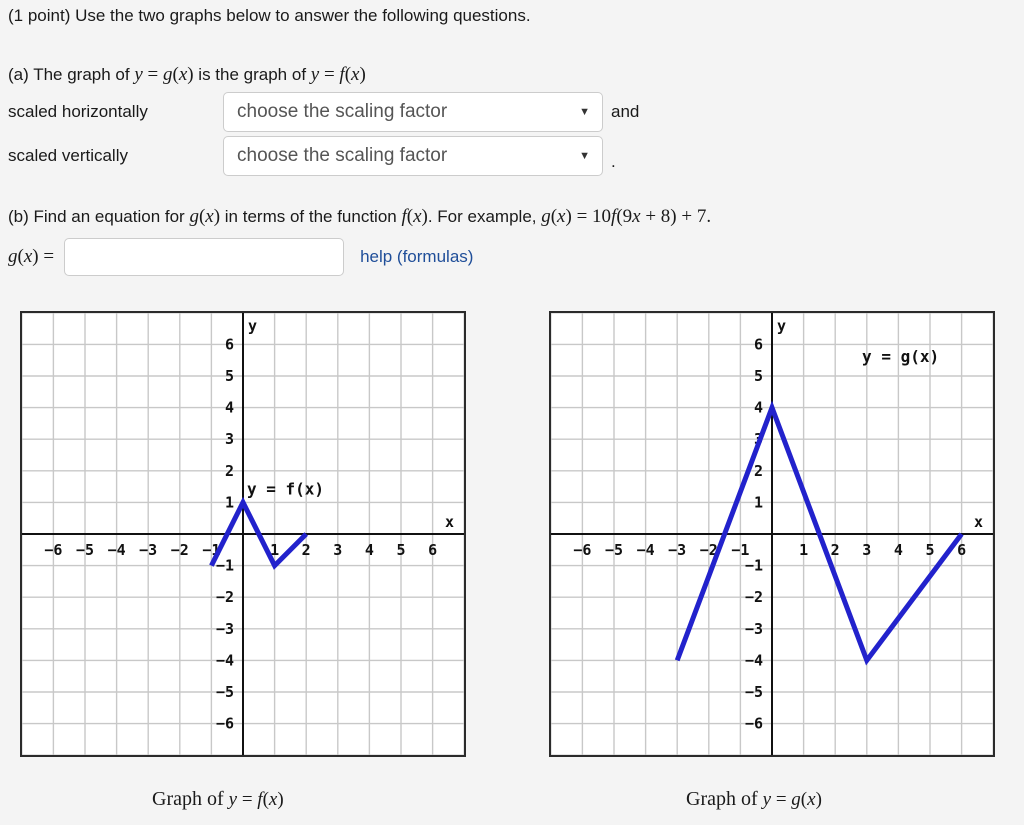 This screenshot has width=1024, height=825. What do you see at coordinates (285, 488) in the screenshot?
I see `in-plot-function-label: y = f(x)` at bounding box center [285, 488].